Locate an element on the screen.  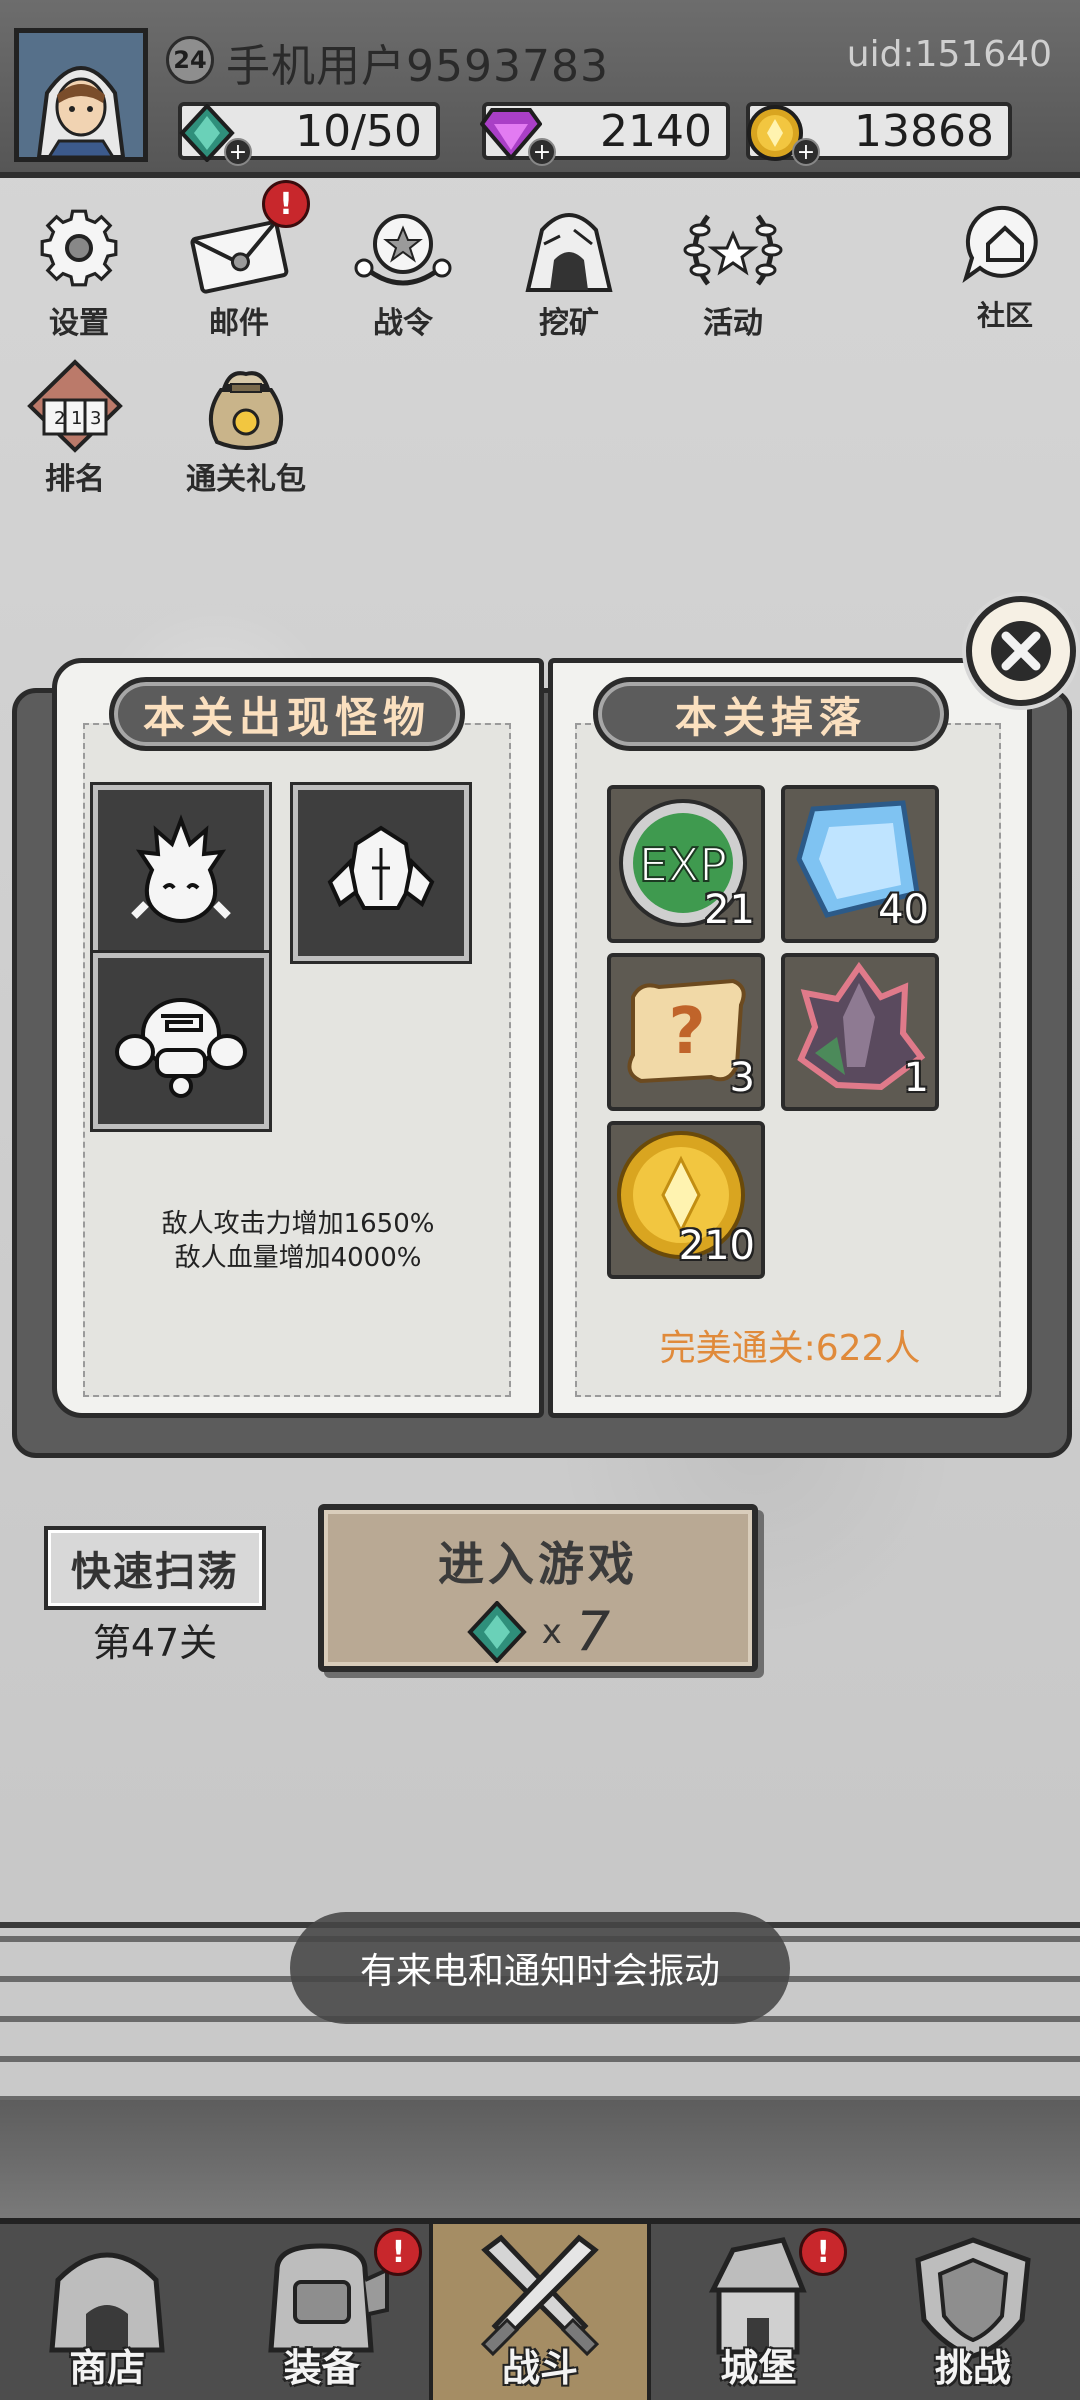
nav-challenge-label: 挑战 is located at coordinates (972, 2368).